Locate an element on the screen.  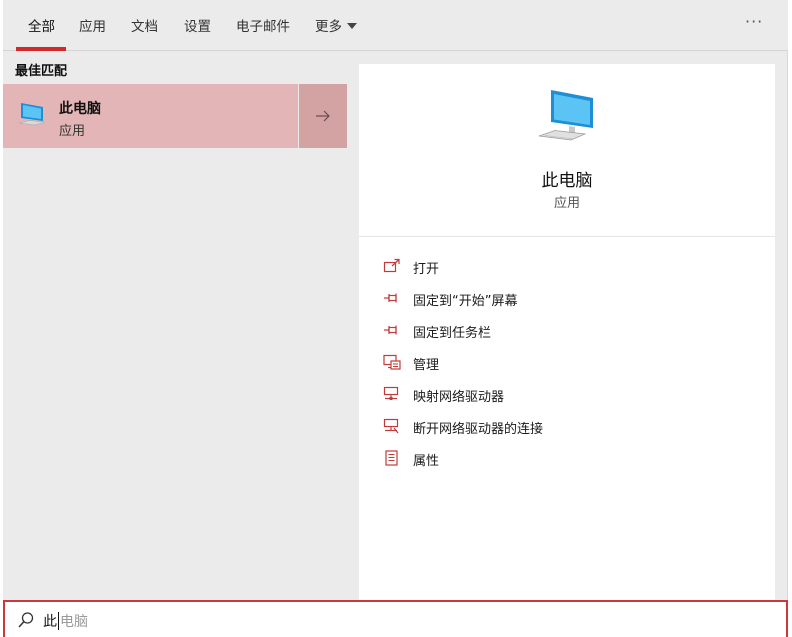
properties-icon is located at coordinates (391, 458).